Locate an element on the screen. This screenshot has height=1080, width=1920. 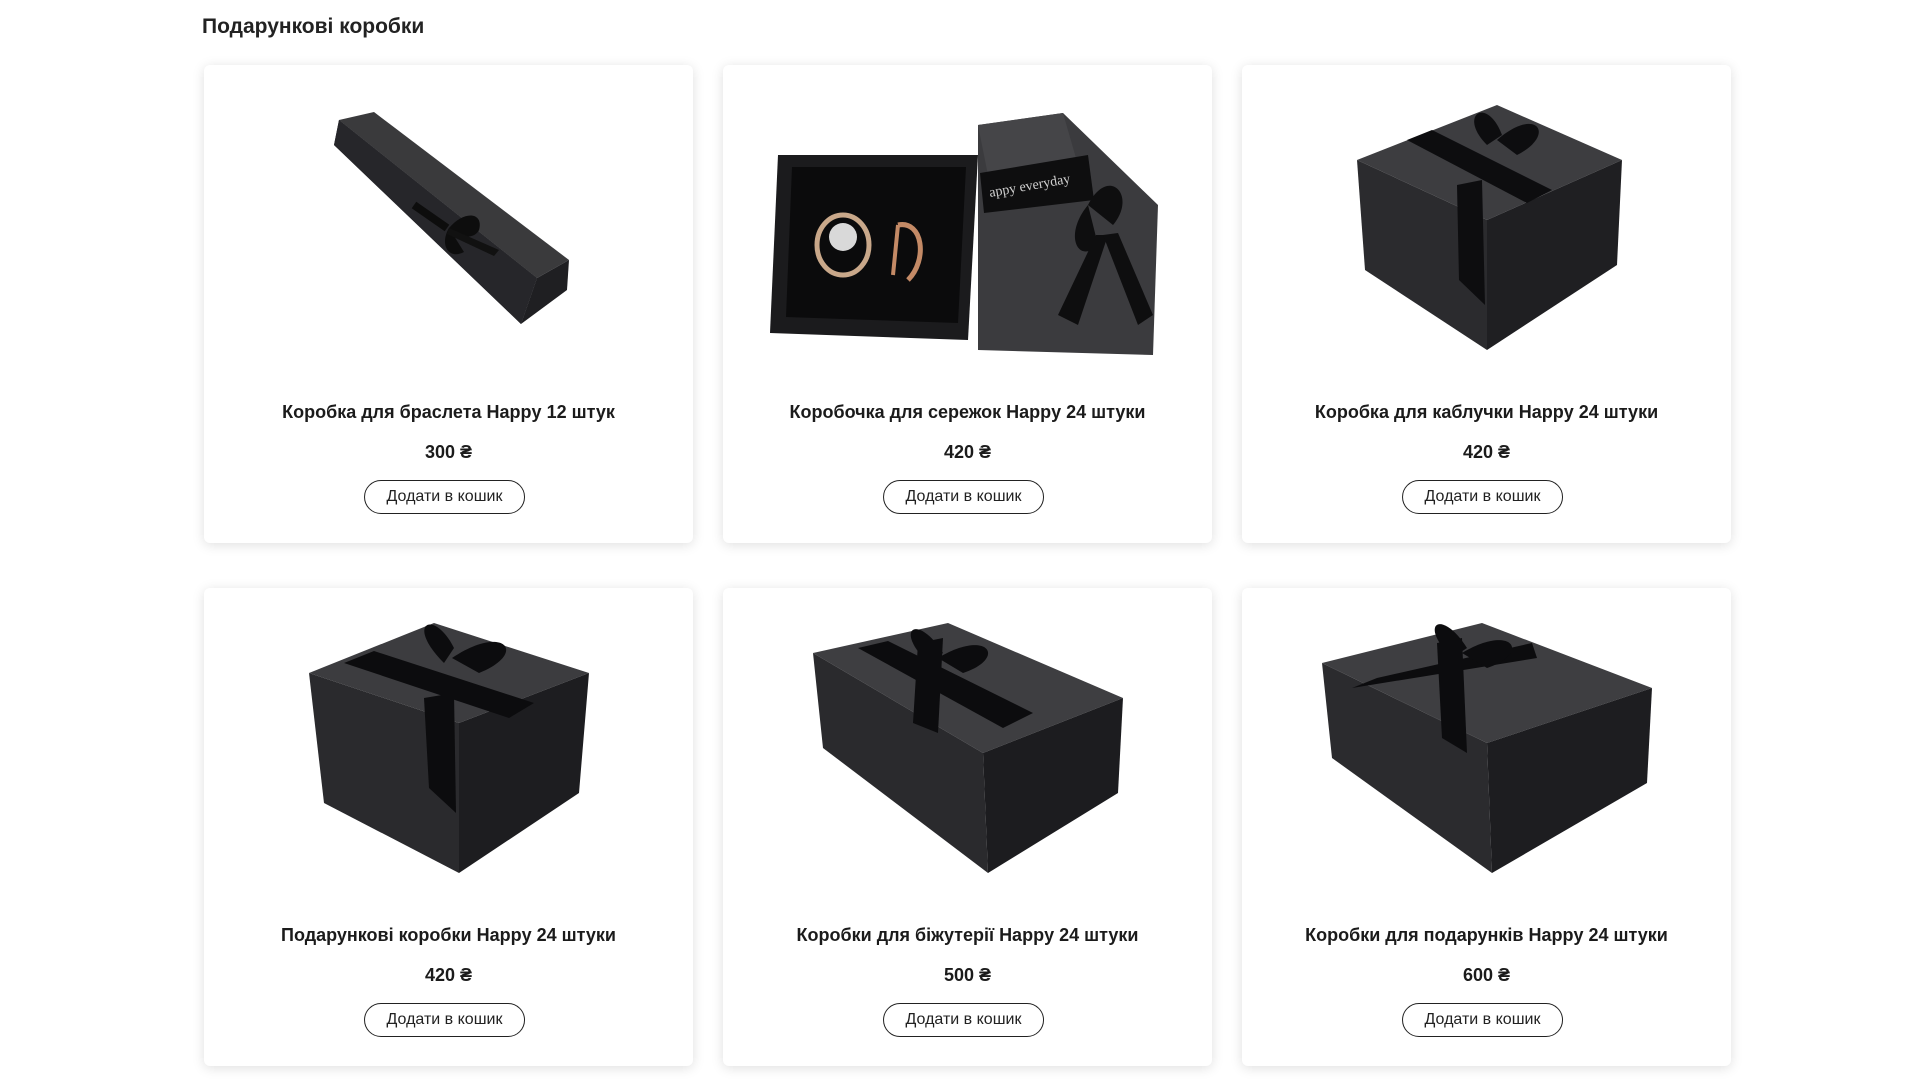
title-prefix: Коробка для каблучки is located at coordinates (1416, 412).